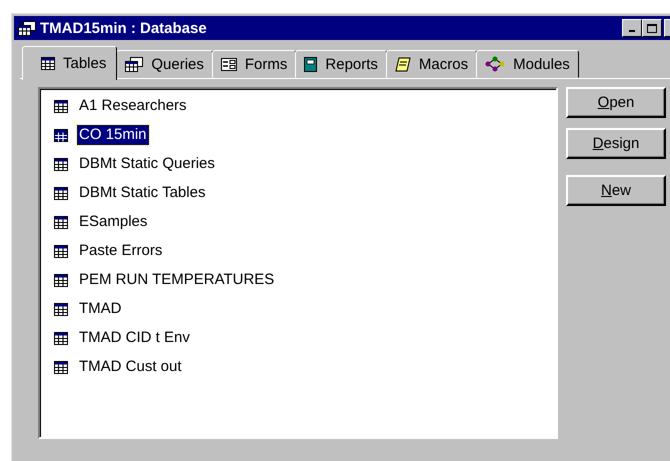 Image resolution: width=670 pixels, height=461 pixels. Describe the element at coordinates (133, 106) in the screenshot. I see `table-list-item: A1 Researchers` at that location.